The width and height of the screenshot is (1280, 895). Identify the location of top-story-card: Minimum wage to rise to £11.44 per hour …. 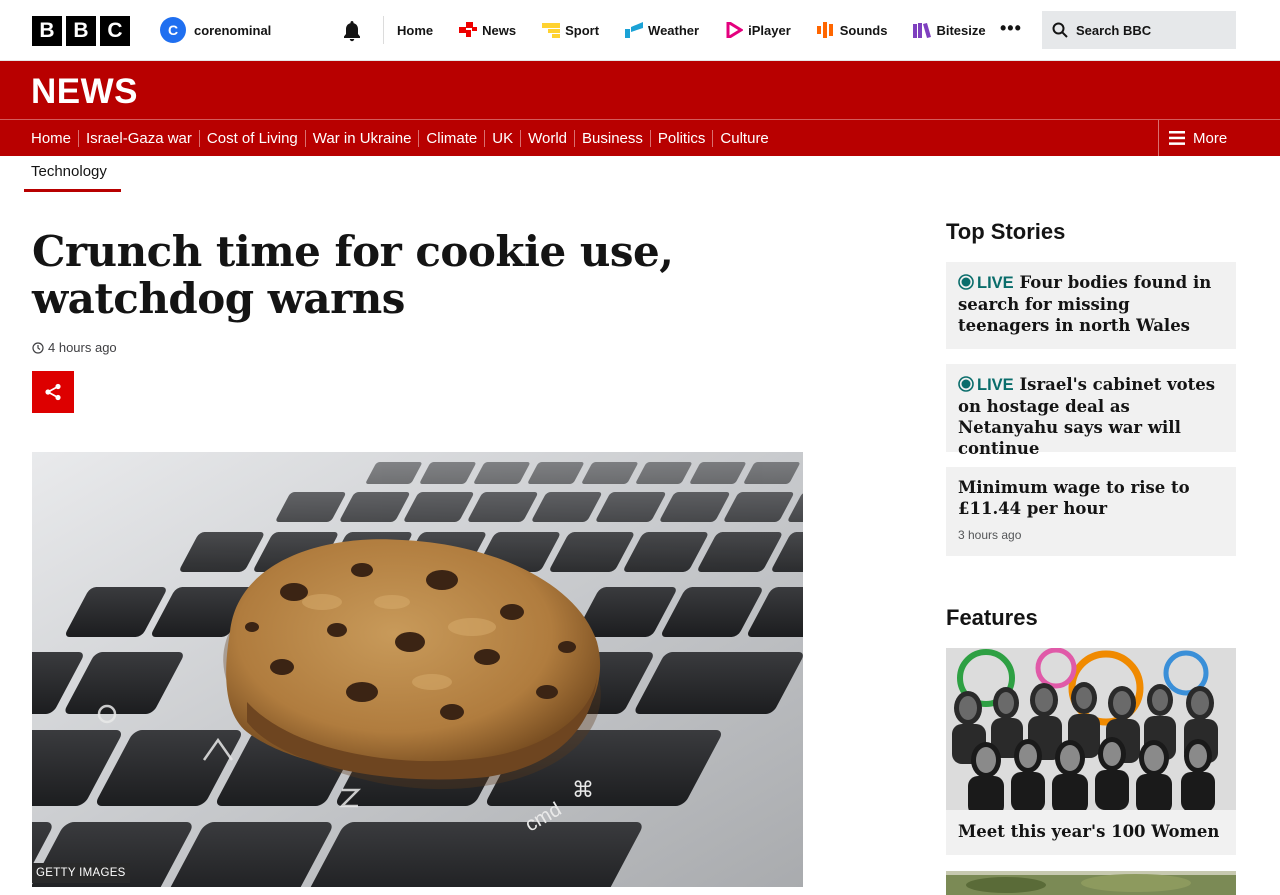
(1091, 511).